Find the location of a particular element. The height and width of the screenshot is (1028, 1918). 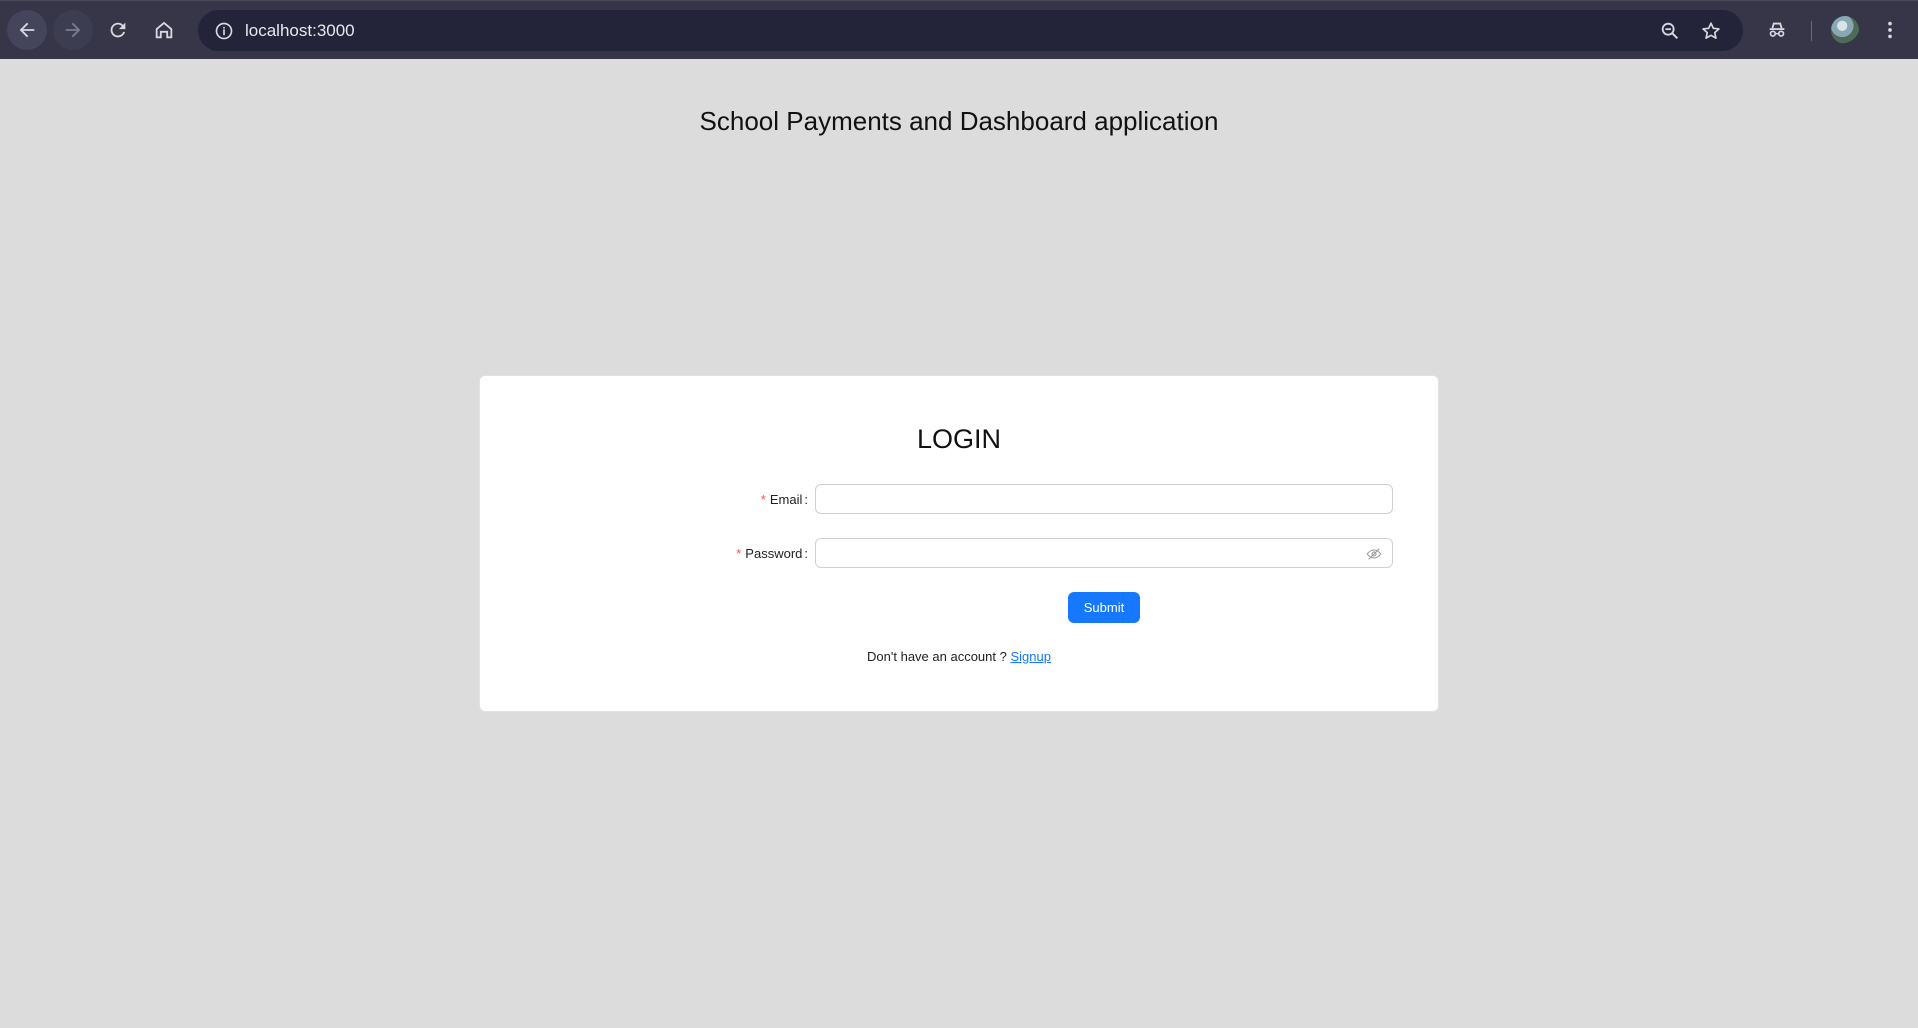

toolbar-divider is located at coordinates (1811, 31).